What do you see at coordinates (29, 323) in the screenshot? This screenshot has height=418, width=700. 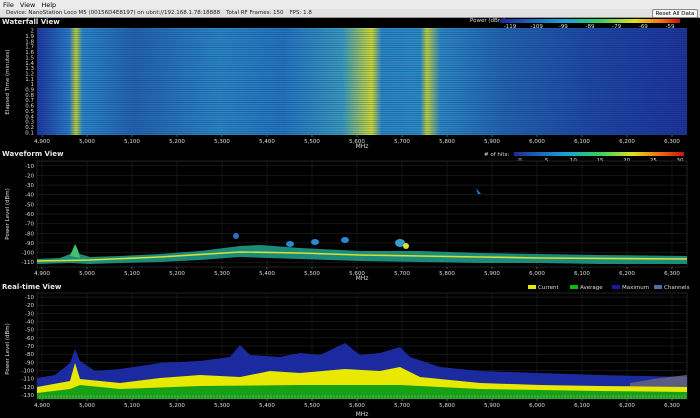 I see `realtime-y-tick-label: -40` at bounding box center [29, 323].